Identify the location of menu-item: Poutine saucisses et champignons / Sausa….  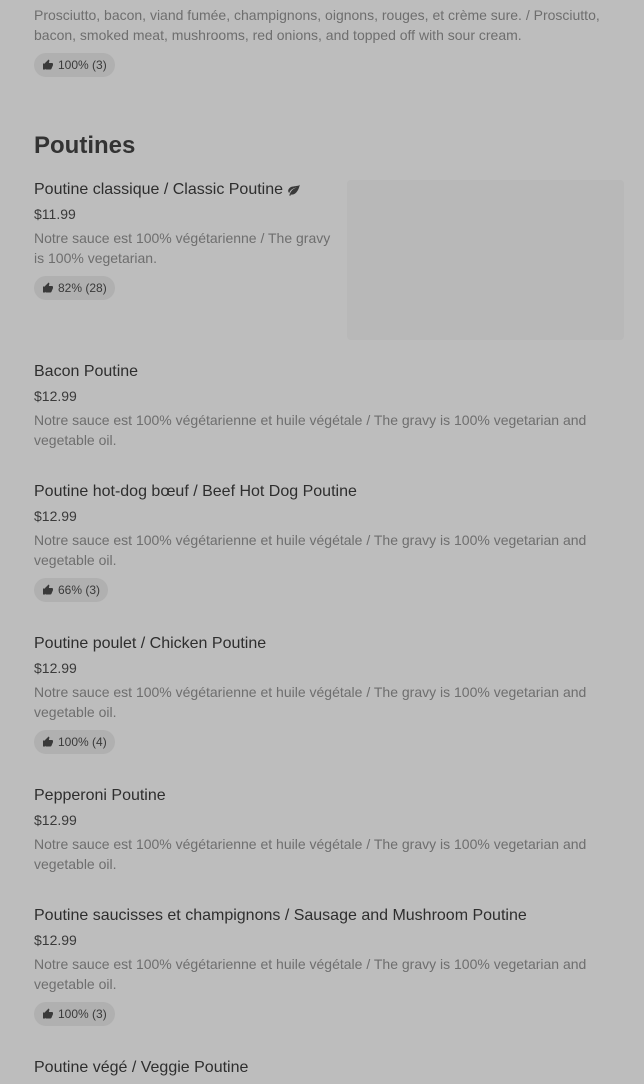
(329, 965).